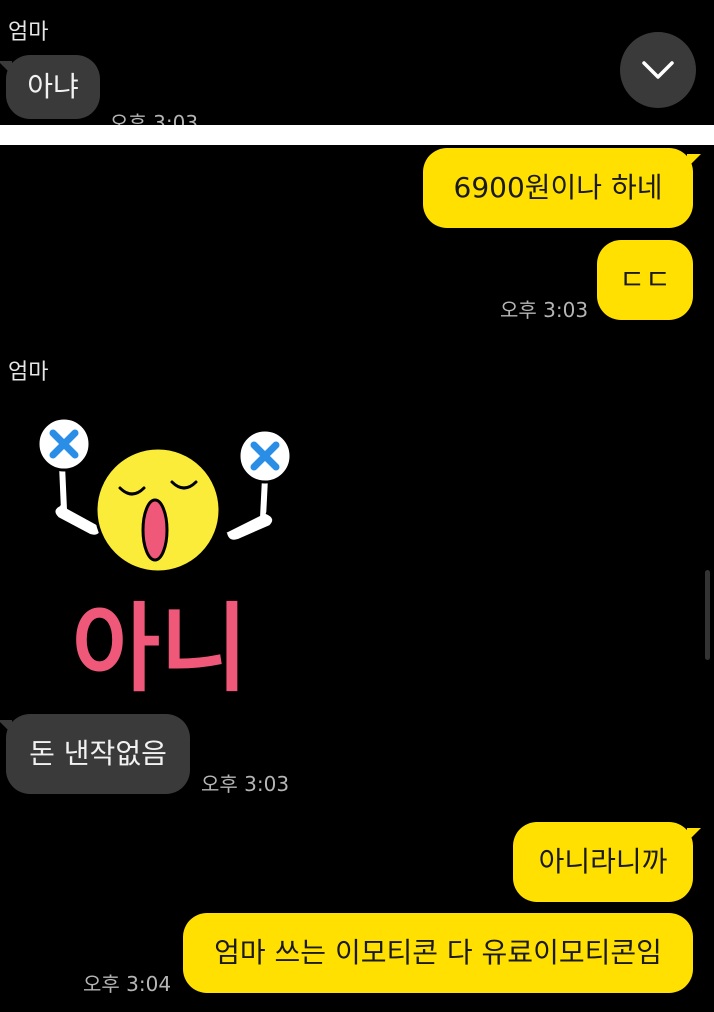 The width and height of the screenshot is (714, 1012). I want to click on outgoing-time-1: 오후 3:03, so click(544, 310).